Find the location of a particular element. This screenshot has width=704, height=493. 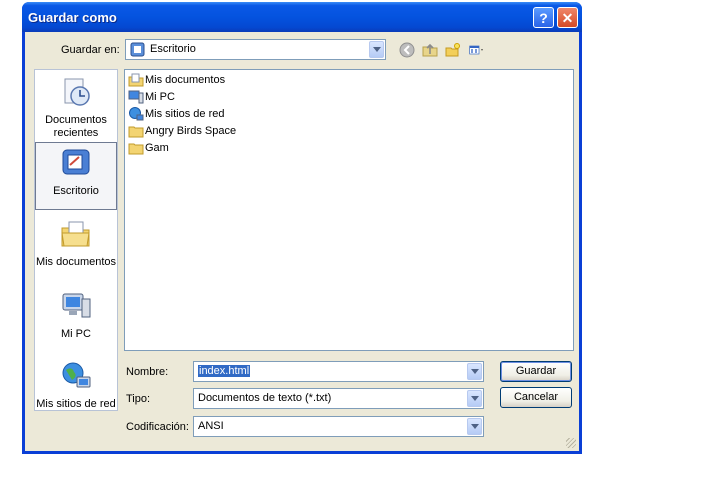

up-folder-icon is located at coordinates (430, 50).